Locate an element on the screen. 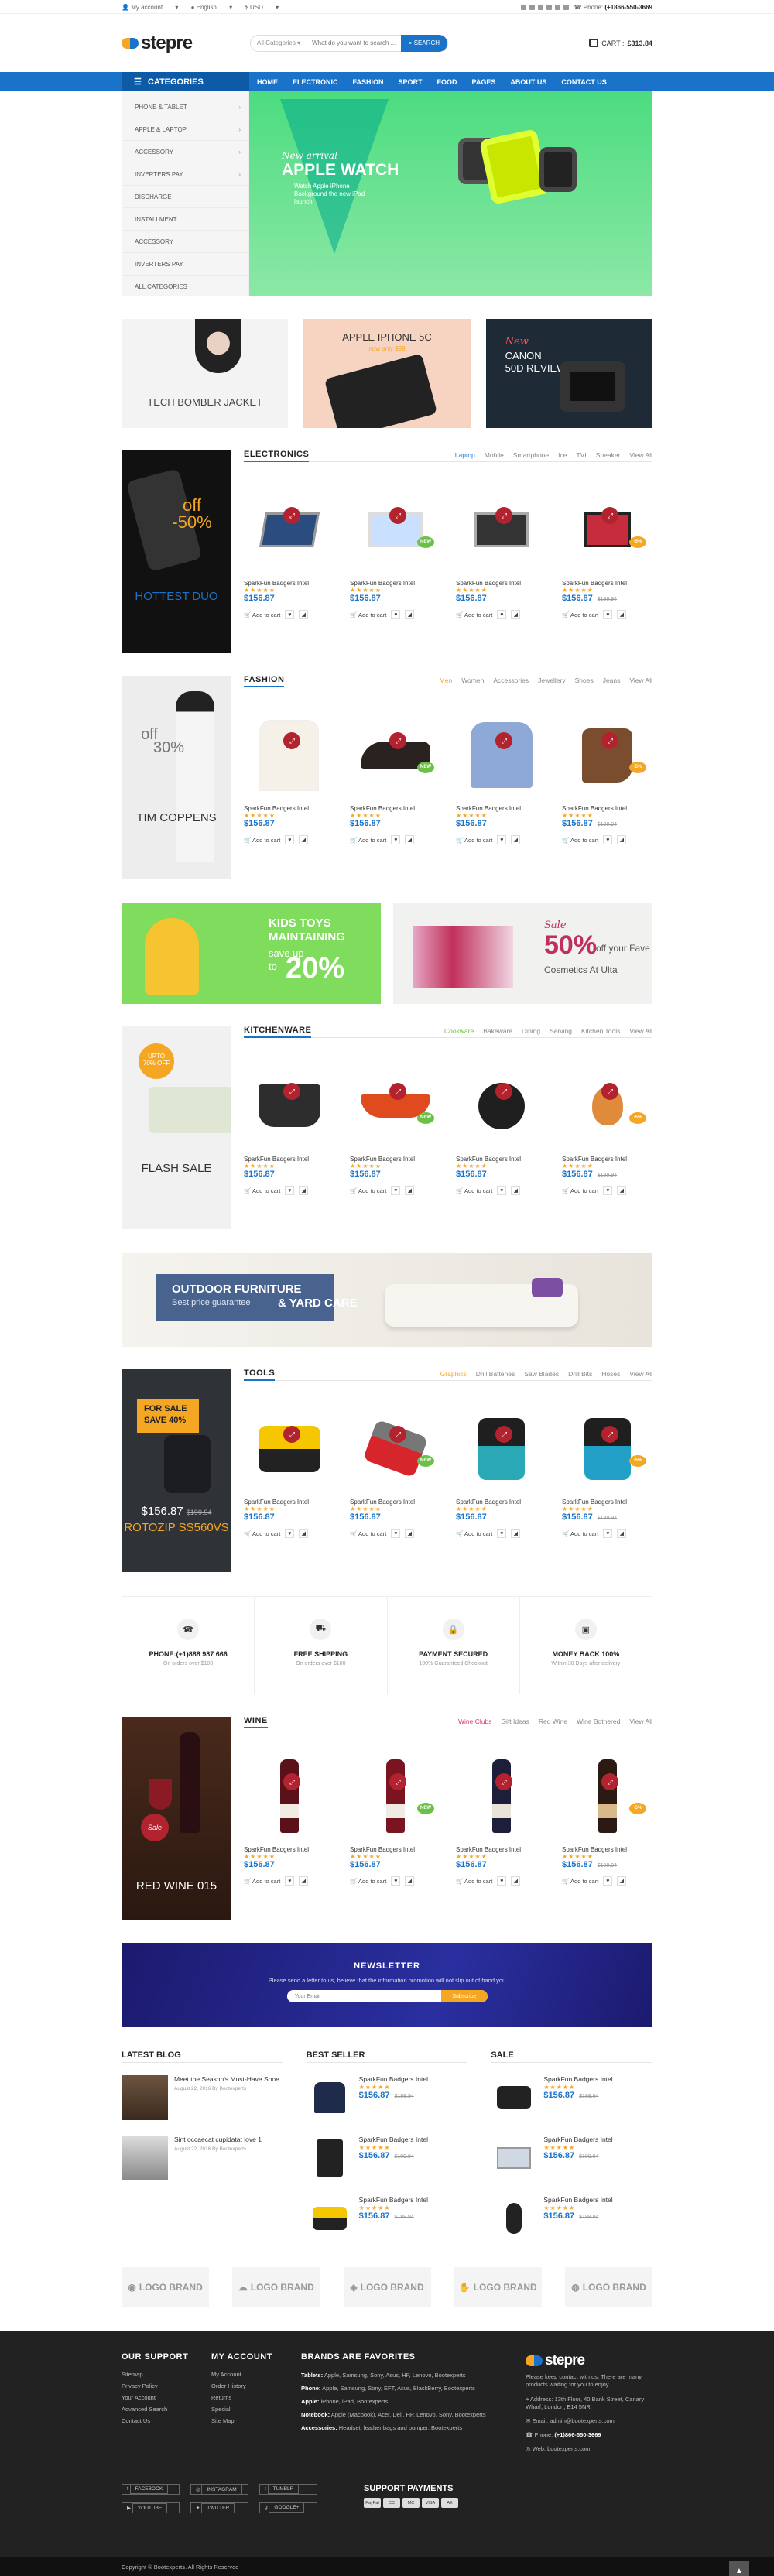  brand-logo: ◈LOGO BRAND is located at coordinates (388, 2287).